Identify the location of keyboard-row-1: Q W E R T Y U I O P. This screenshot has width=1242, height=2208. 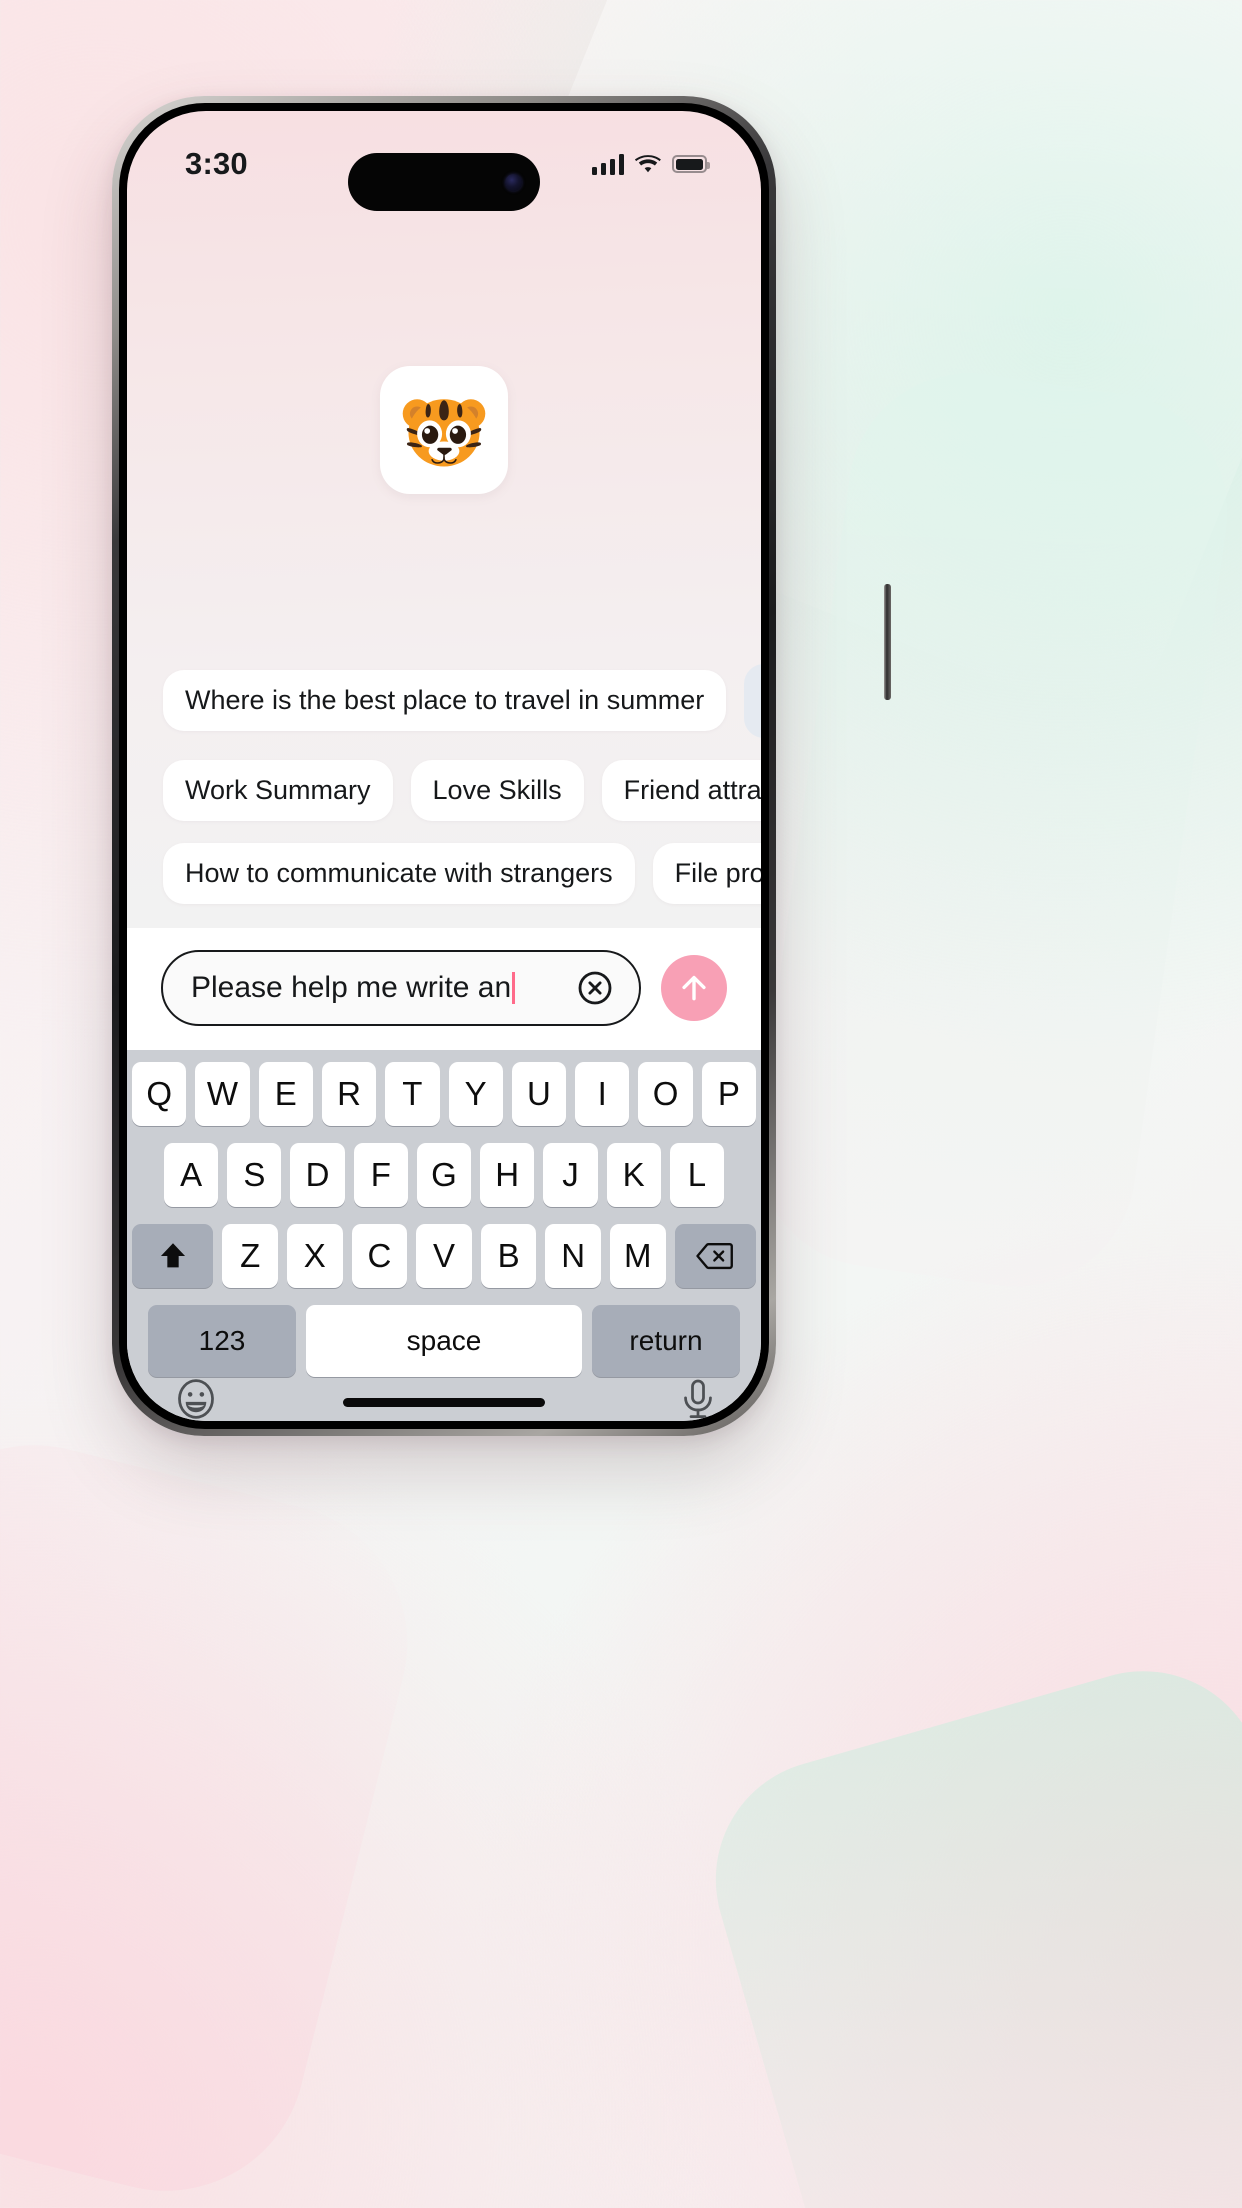
(444, 1094).